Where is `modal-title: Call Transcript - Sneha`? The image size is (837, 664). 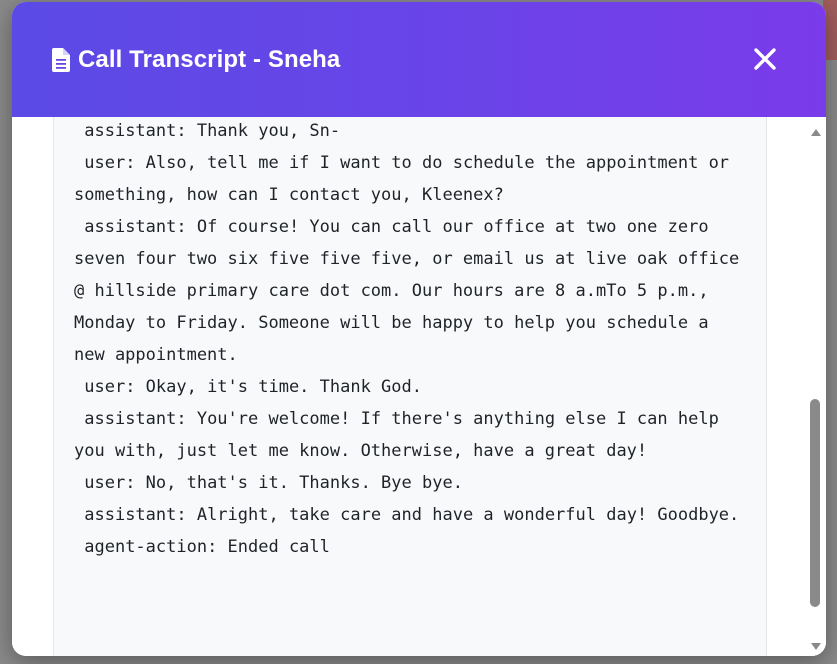
modal-title: Call Transcript - Sneha is located at coordinates (209, 59).